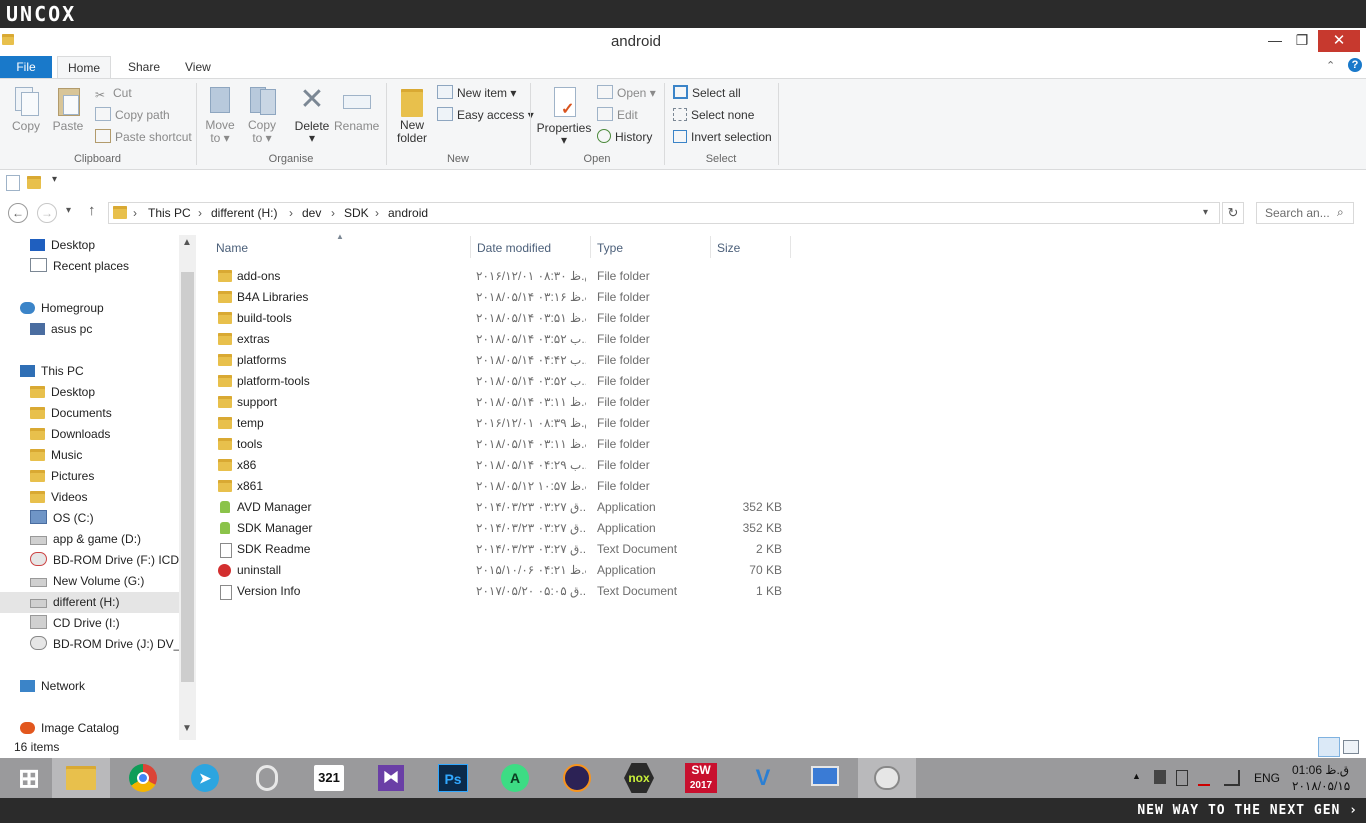 The image size is (1366, 823). Describe the element at coordinates (329, 778) in the screenshot. I see `321-player-icon: 321` at that location.